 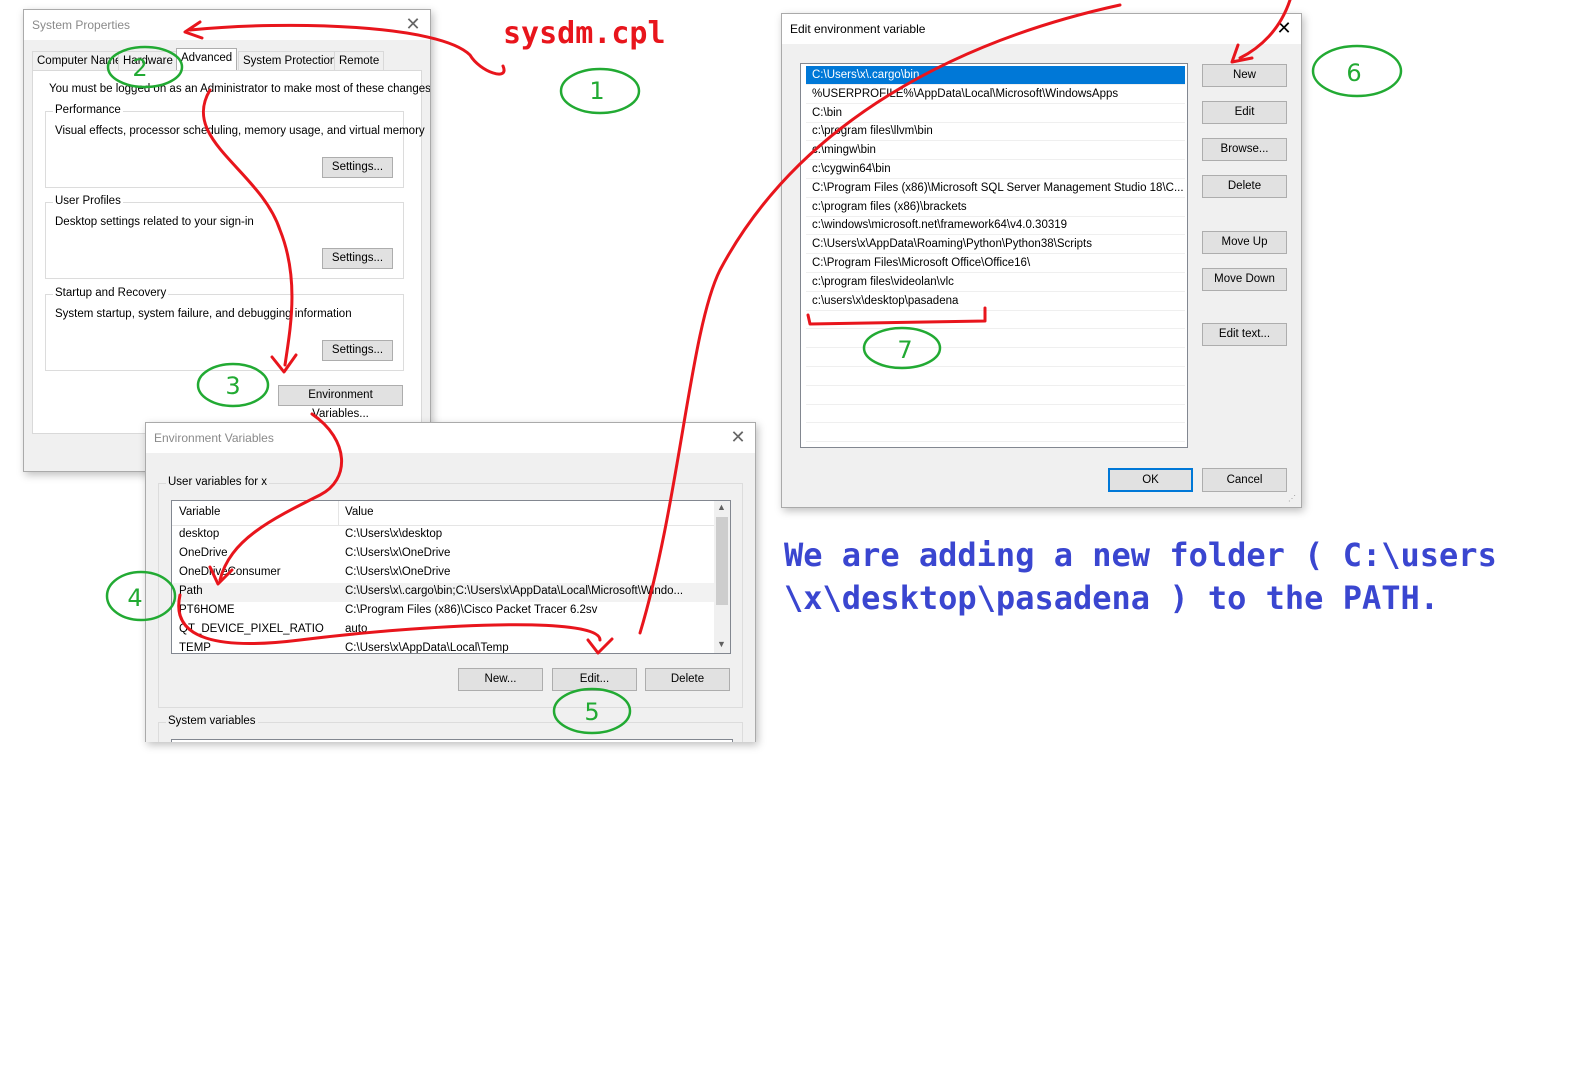 I want to click on tab-advanced: Advanced, so click(x=207, y=59).